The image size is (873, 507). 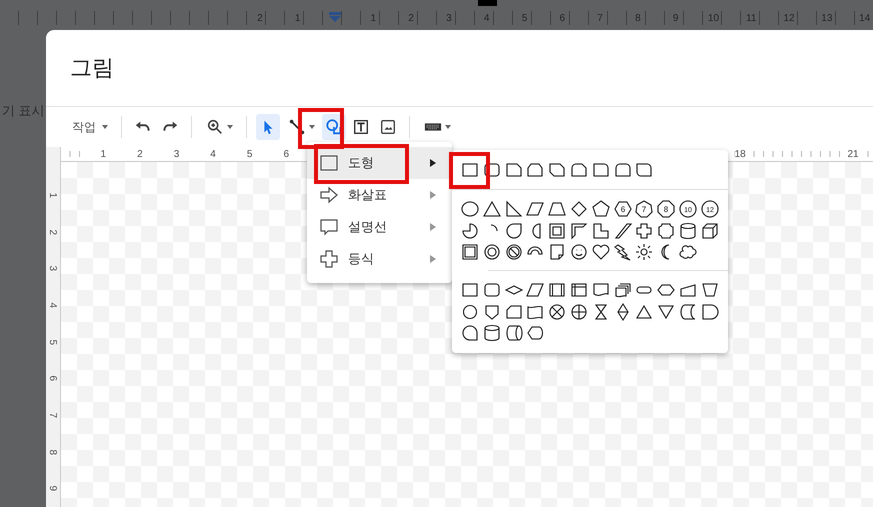 What do you see at coordinates (865, 18) in the screenshot?
I see `ruler-number: 14` at bounding box center [865, 18].